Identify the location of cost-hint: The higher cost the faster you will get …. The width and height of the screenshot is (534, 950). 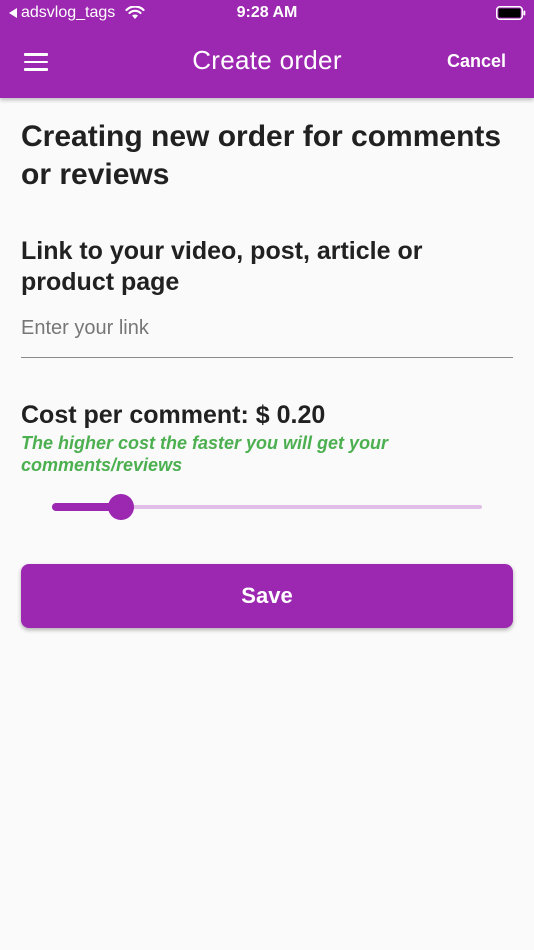
(205, 454).